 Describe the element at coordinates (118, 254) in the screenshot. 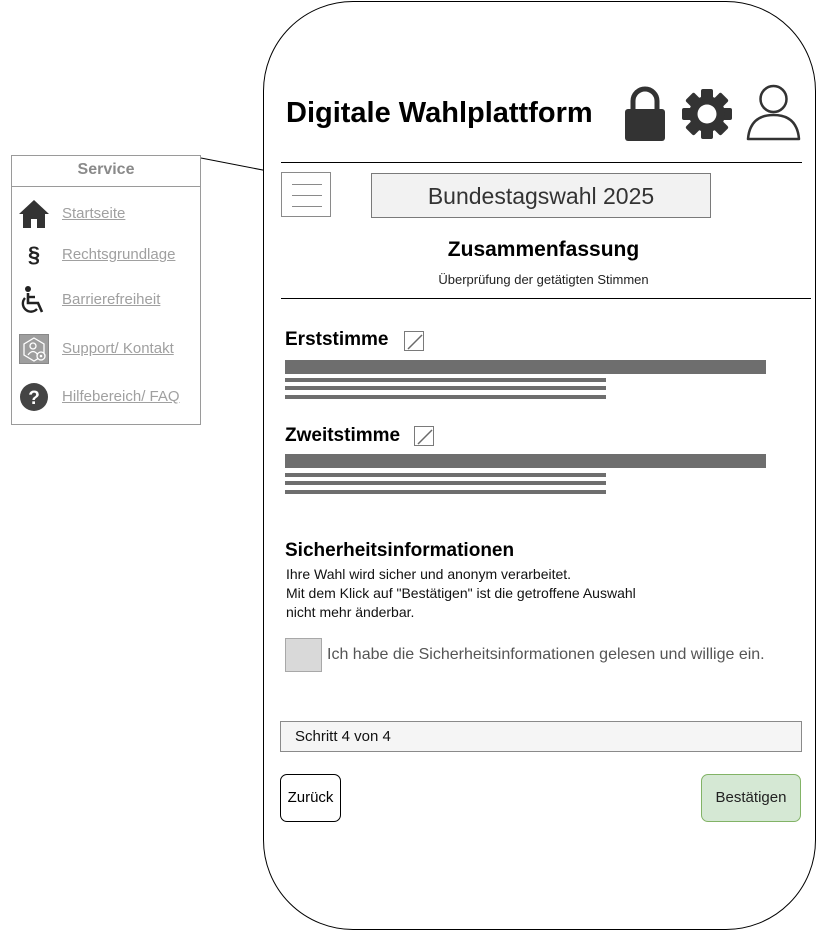

I see `service-item-label: Rechtsgrundlage` at that location.